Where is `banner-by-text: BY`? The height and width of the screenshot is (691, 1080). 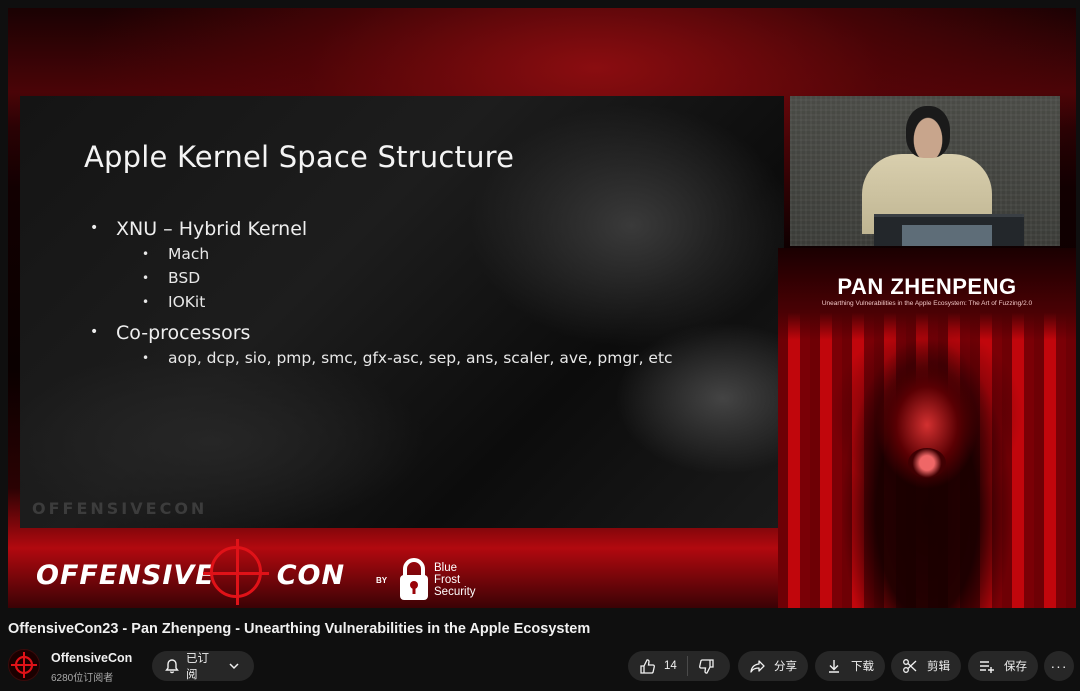 banner-by-text: BY is located at coordinates (382, 580).